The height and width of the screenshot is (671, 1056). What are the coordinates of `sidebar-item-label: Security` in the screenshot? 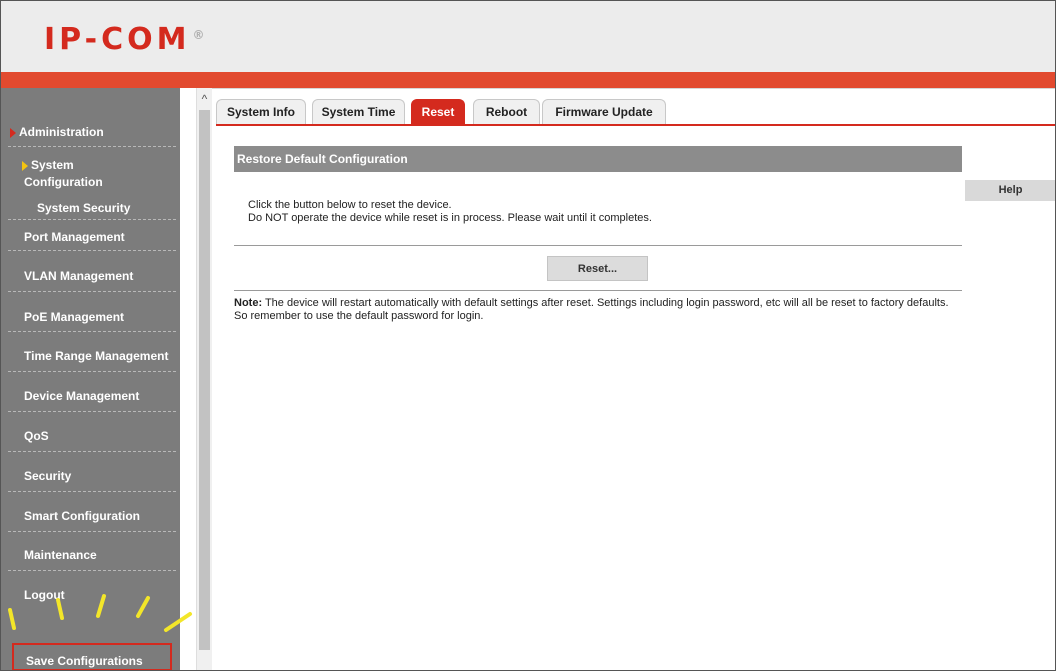 It's located at (48, 476).